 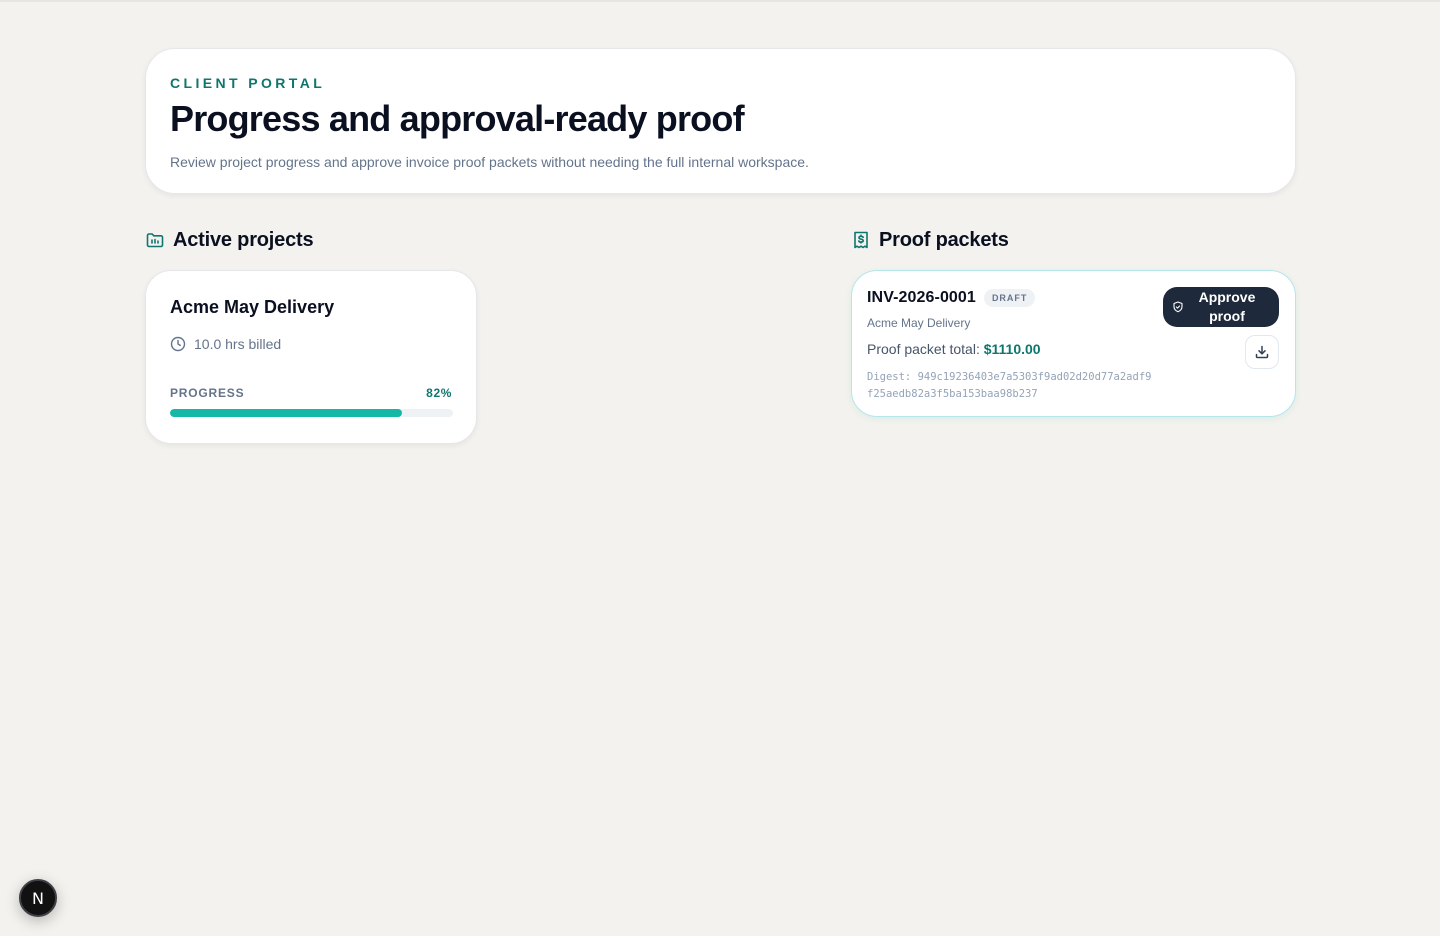 I want to click on section-title-packets: Proof packets, so click(x=944, y=239).